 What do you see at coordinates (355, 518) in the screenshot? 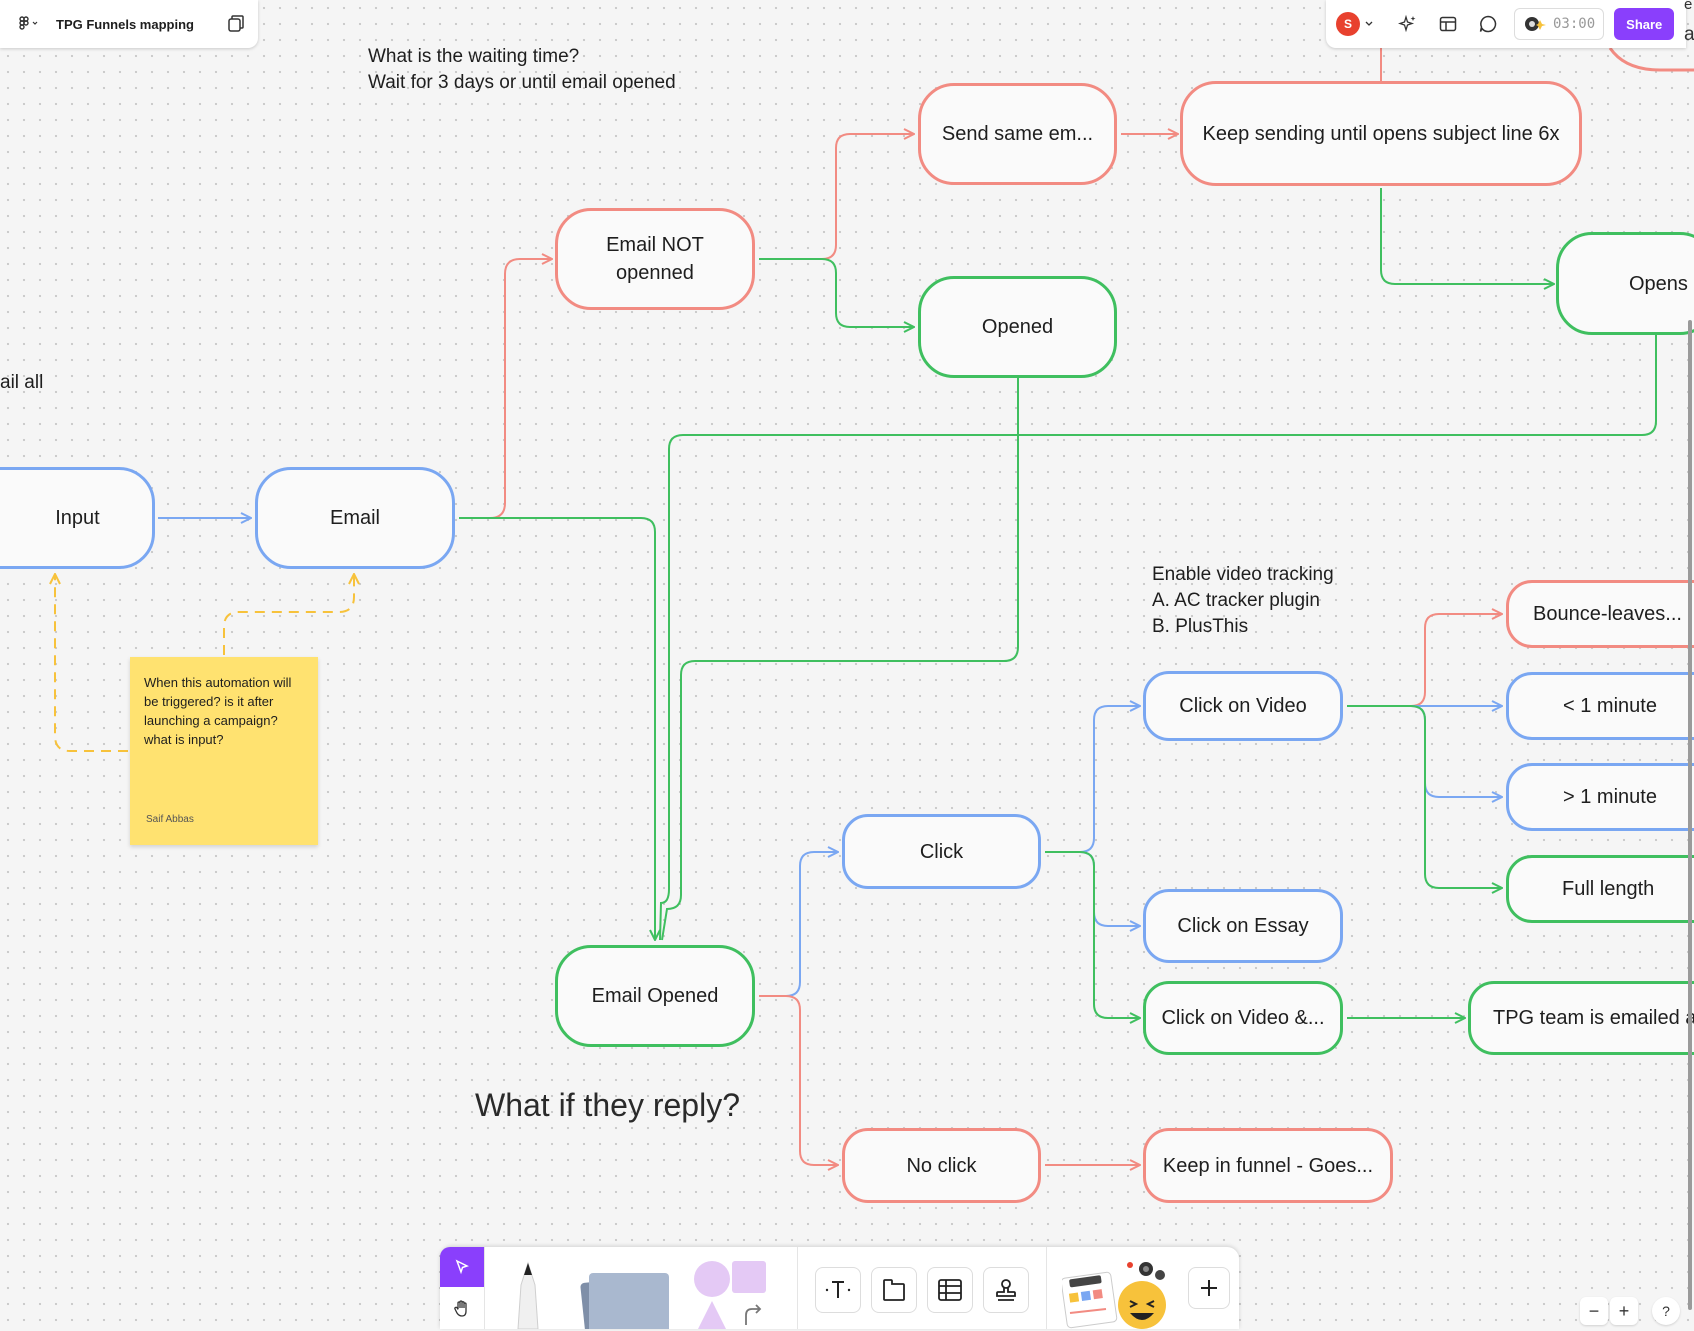
I see `node-email: Email` at bounding box center [355, 518].